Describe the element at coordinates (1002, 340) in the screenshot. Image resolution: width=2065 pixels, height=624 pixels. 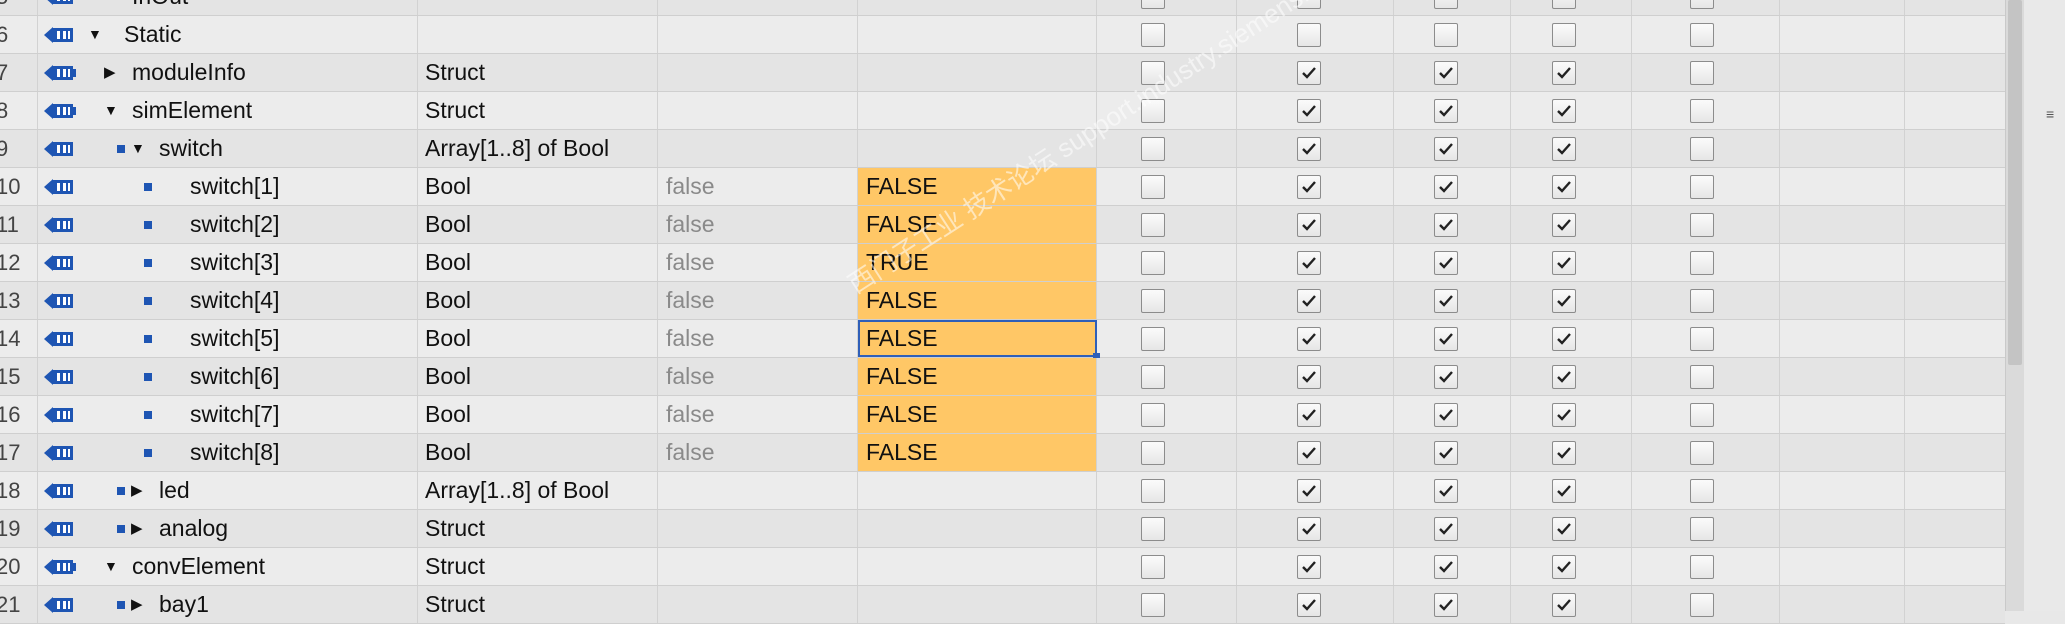
I see `table-row: 14 switch[5] BoolfalseFALSE` at that location.